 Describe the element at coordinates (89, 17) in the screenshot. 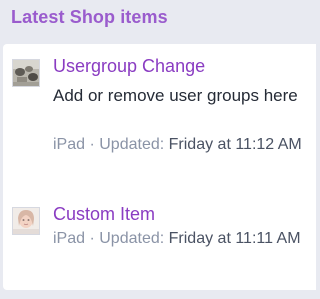

I see `block-title: Latest Shop items` at that location.